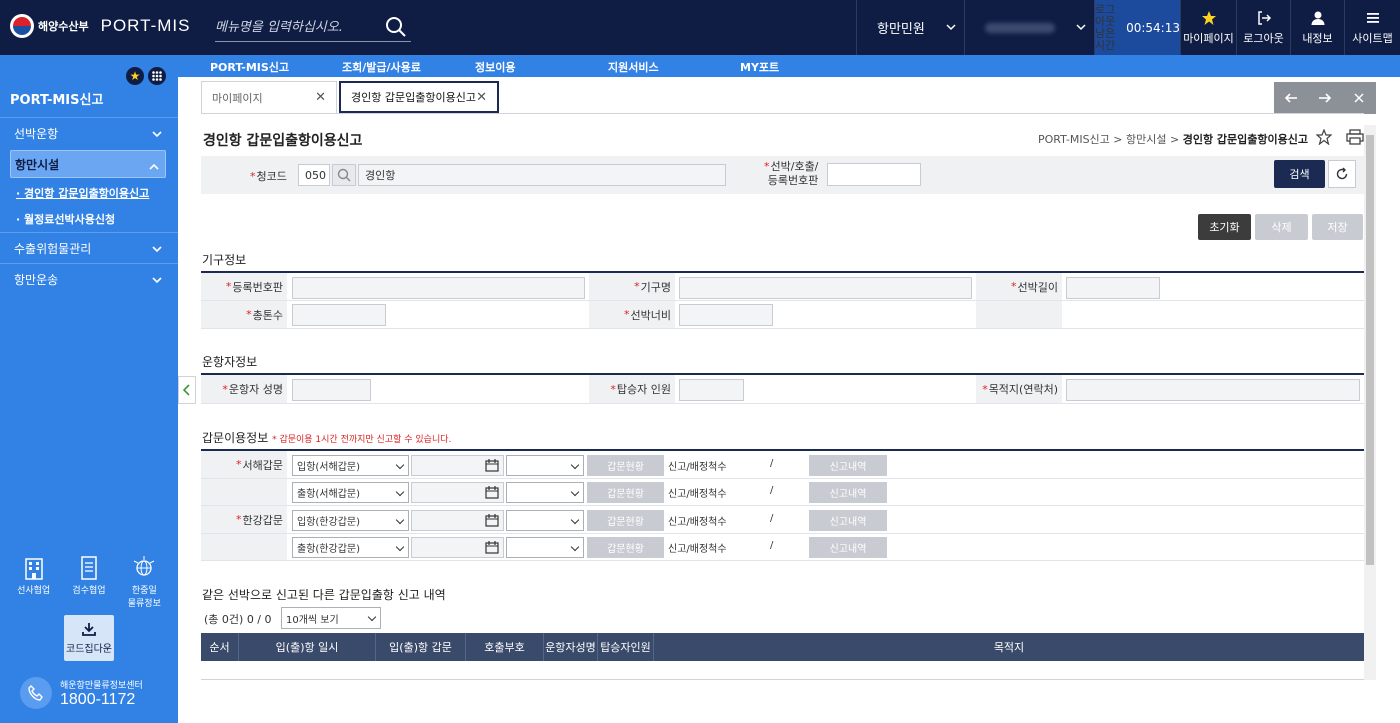 This screenshot has width=1400, height=723. Describe the element at coordinates (89, 219) in the screenshot. I see `sidebar-subitem-monthly-fee: · 월정료선박사용신청` at that location.